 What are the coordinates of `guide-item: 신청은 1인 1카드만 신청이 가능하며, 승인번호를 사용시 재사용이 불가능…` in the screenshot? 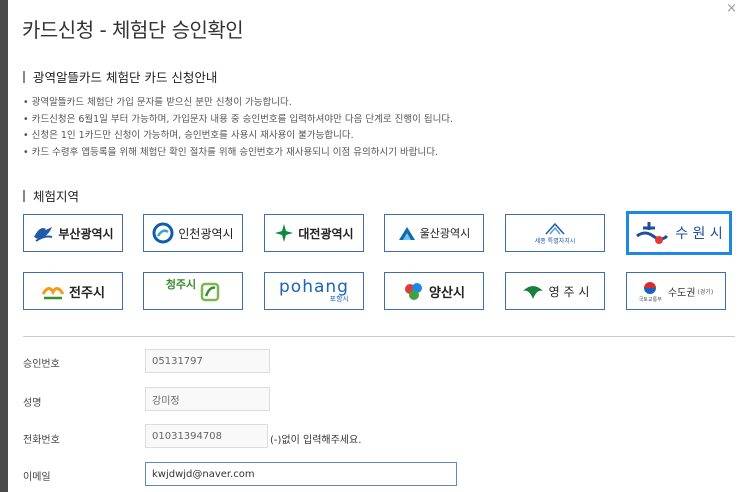 It's located at (373, 136).